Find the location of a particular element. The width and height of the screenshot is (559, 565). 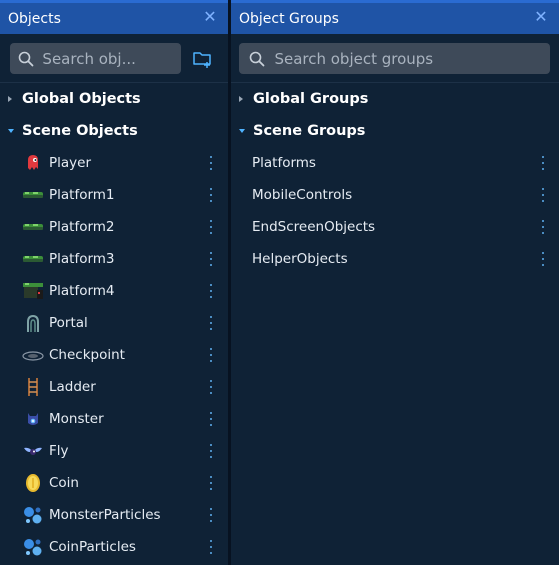

groups-search-box is located at coordinates (394, 58).